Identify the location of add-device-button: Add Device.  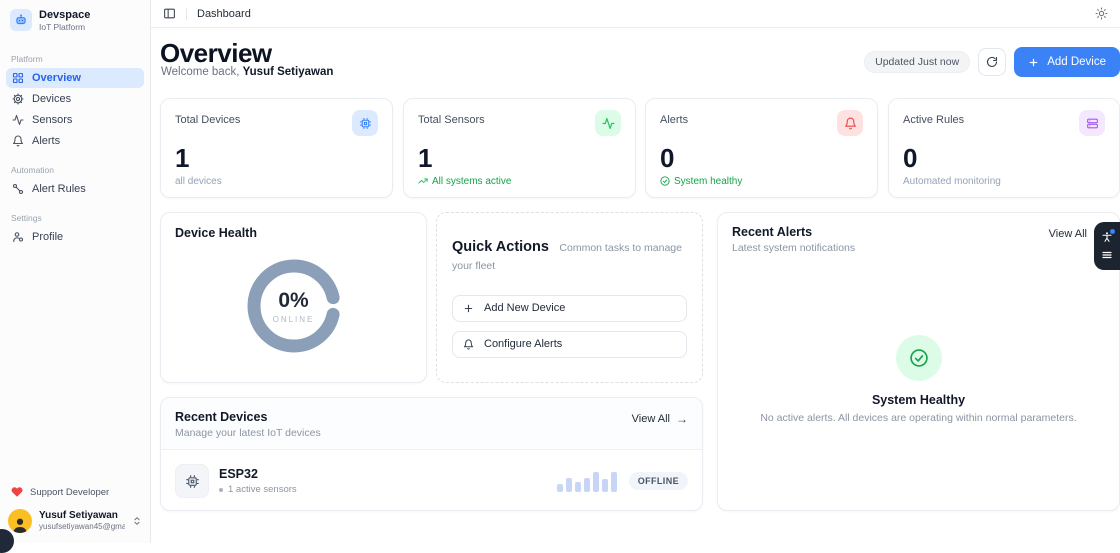
(1067, 62).